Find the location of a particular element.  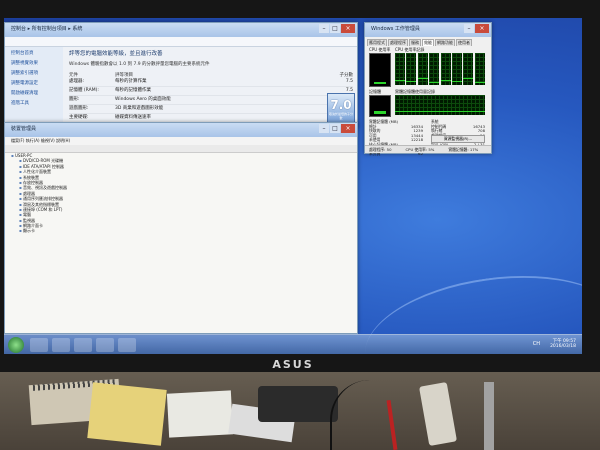

sidebar-link-visual: 調整視覺效果 is located at coordinates (34, 63).